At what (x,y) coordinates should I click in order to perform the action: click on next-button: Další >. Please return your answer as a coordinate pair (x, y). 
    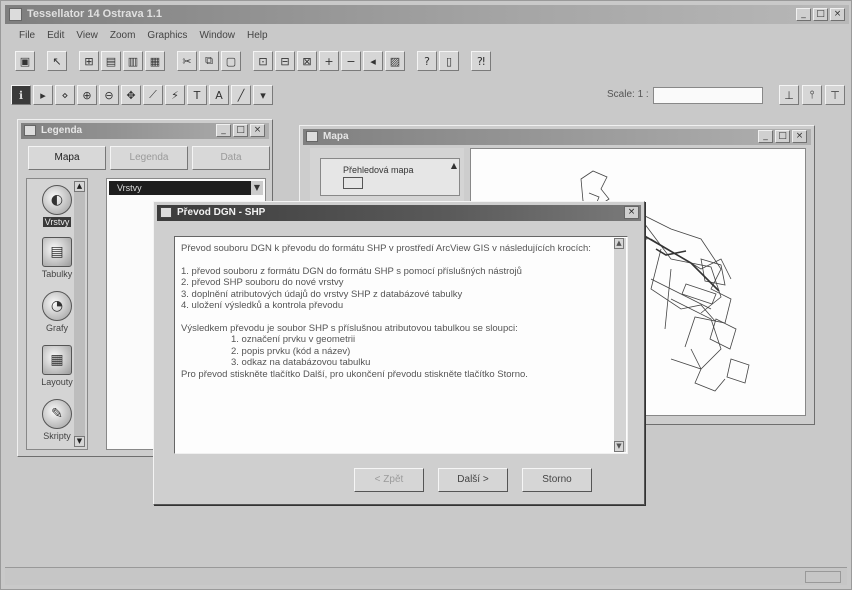
    Looking at the image, I should click on (473, 480).